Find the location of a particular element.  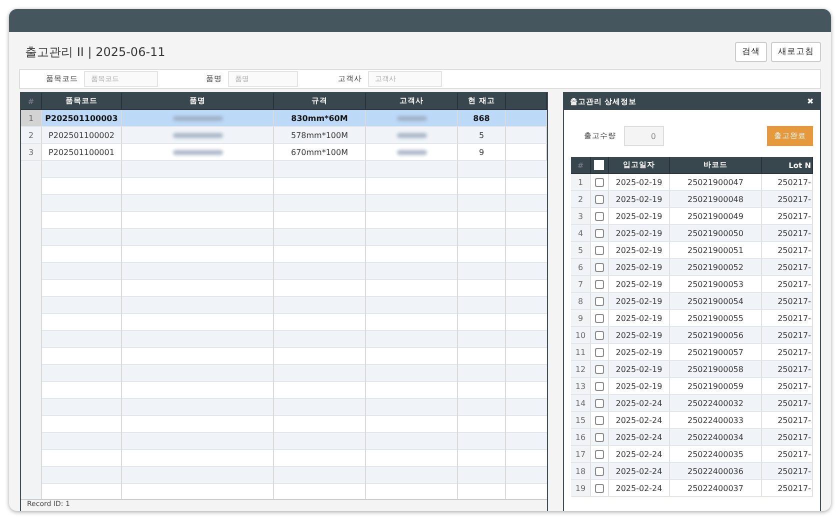

table-cell: 9 is located at coordinates (482, 152).